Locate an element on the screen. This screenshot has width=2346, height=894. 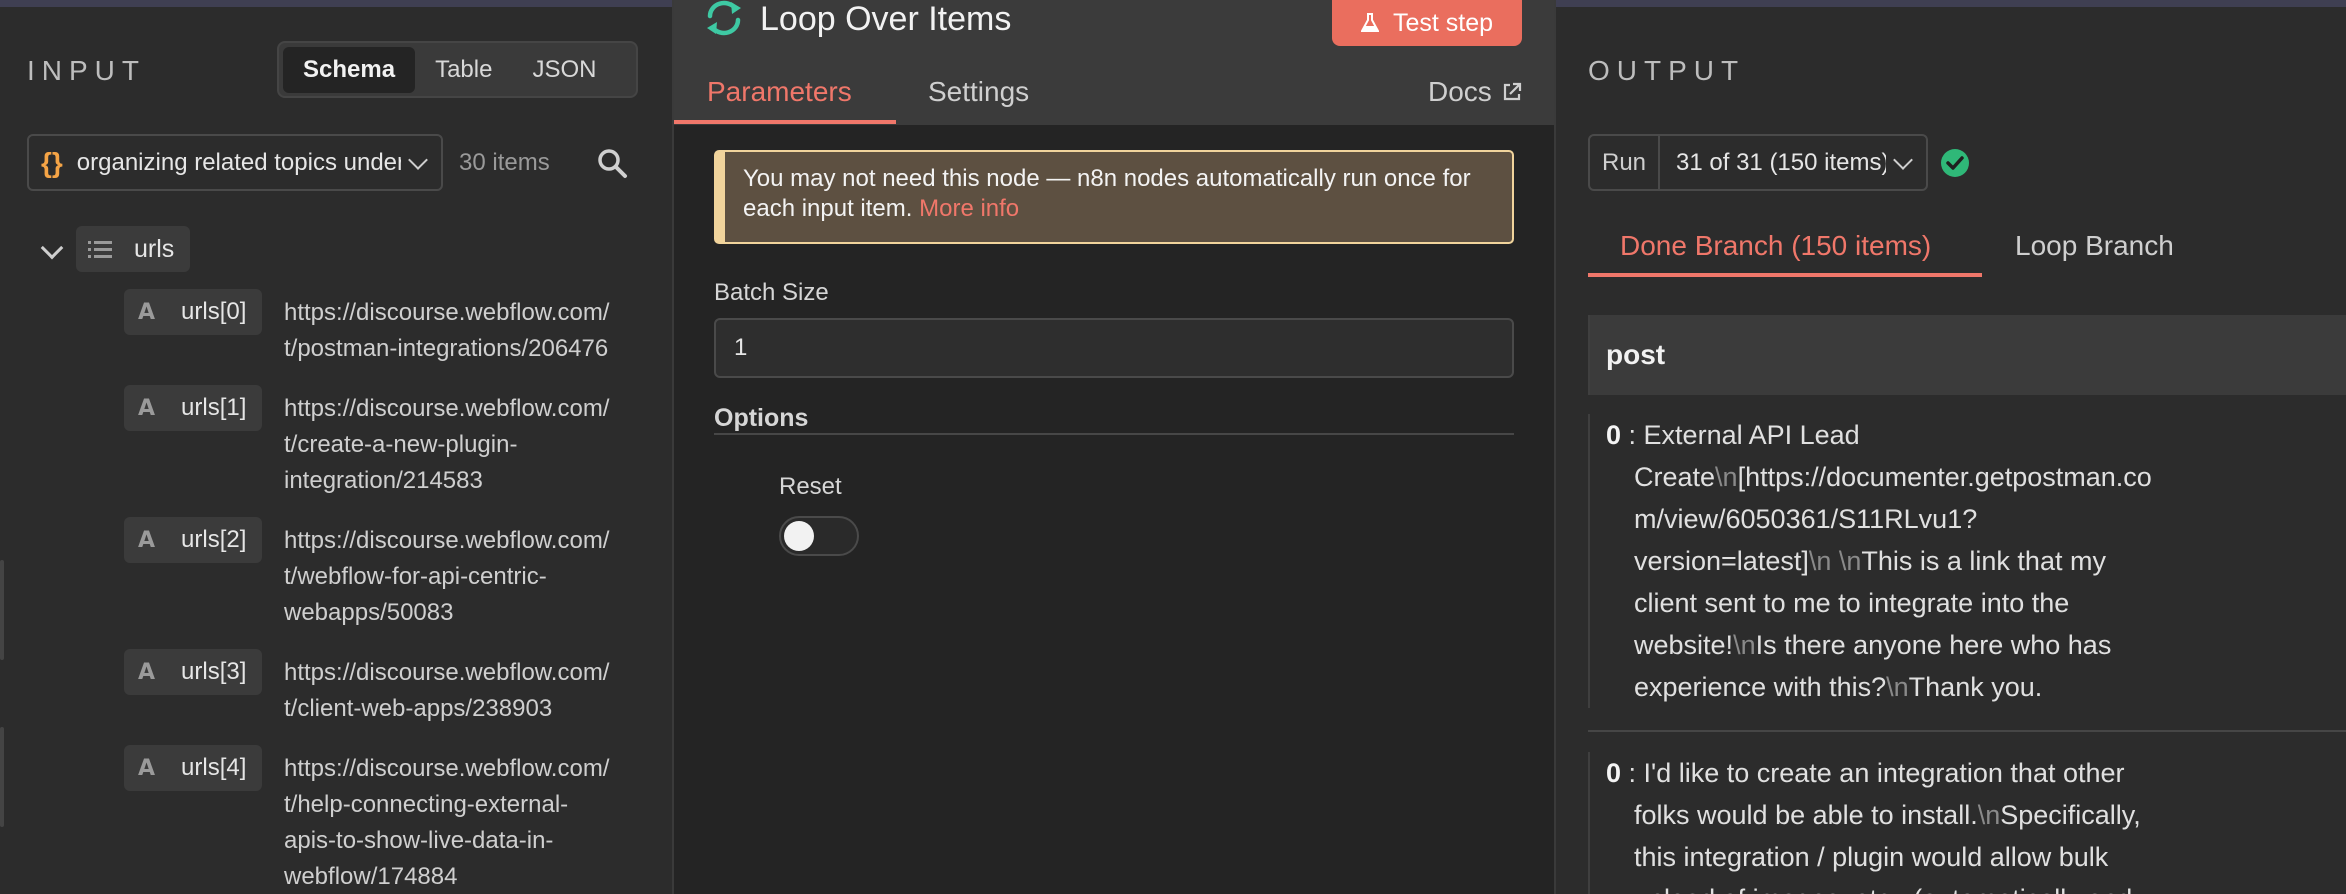
list-icon is located at coordinates (100, 249).